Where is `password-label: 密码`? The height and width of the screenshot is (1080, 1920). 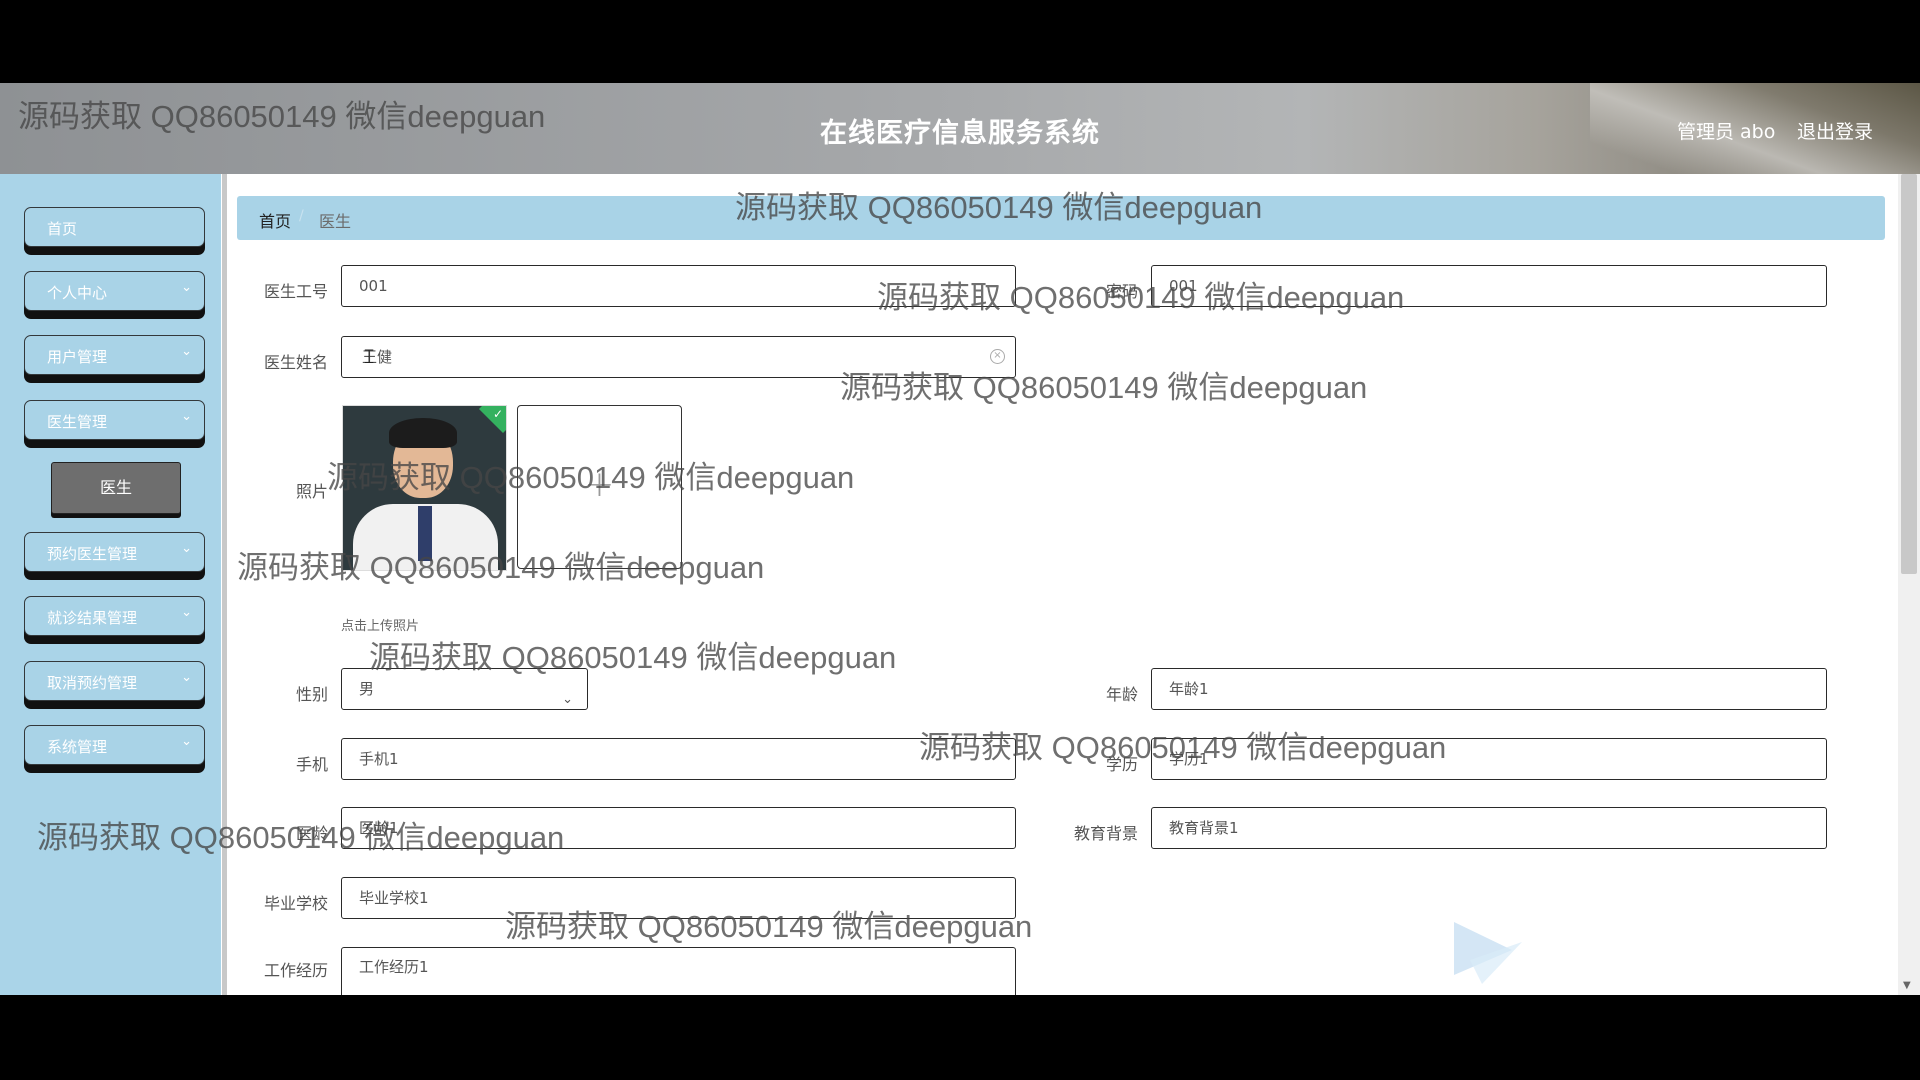 password-label: 密码 is located at coordinates (1121, 291).